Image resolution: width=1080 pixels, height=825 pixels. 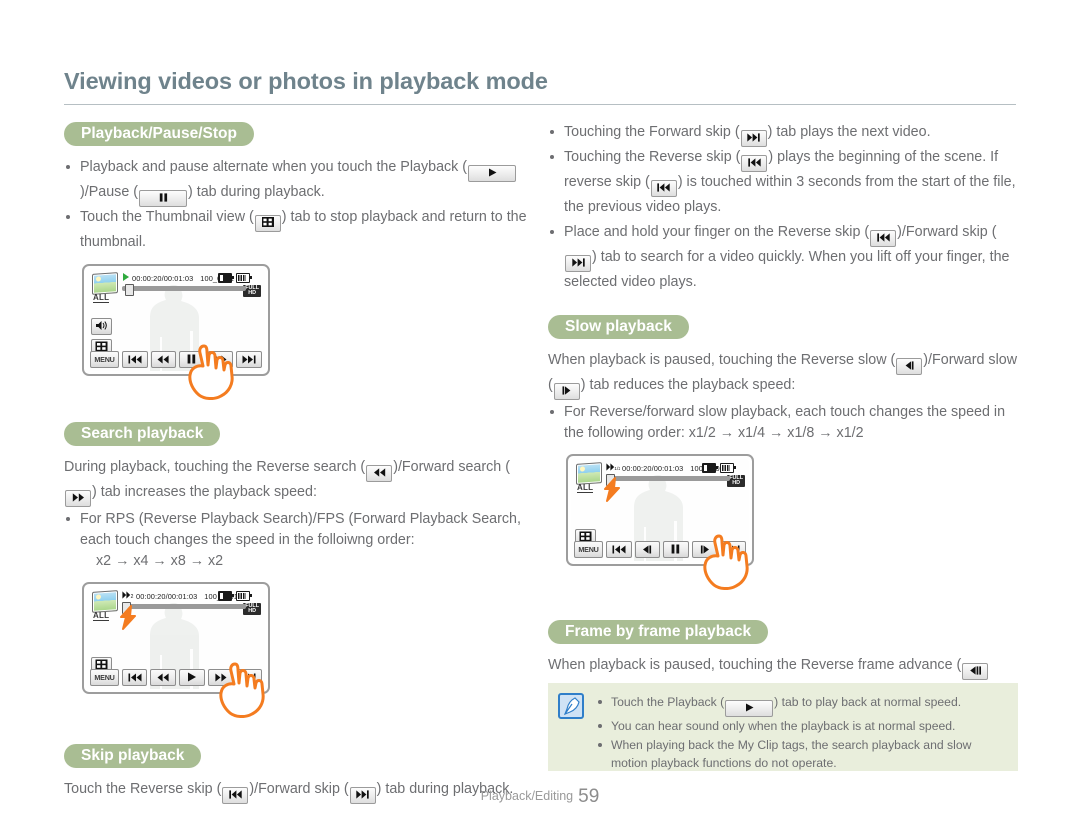 What do you see at coordinates (571, 706) in the screenshot?
I see `note-pen-icon` at bounding box center [571, 706].